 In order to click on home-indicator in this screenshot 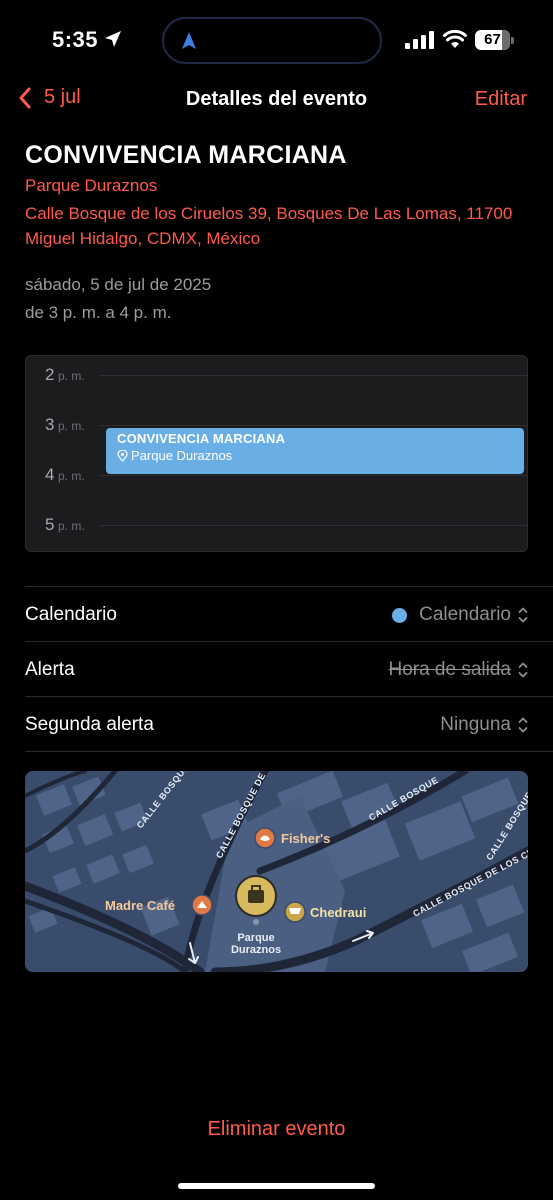, I will do `click(276, 1186)`.